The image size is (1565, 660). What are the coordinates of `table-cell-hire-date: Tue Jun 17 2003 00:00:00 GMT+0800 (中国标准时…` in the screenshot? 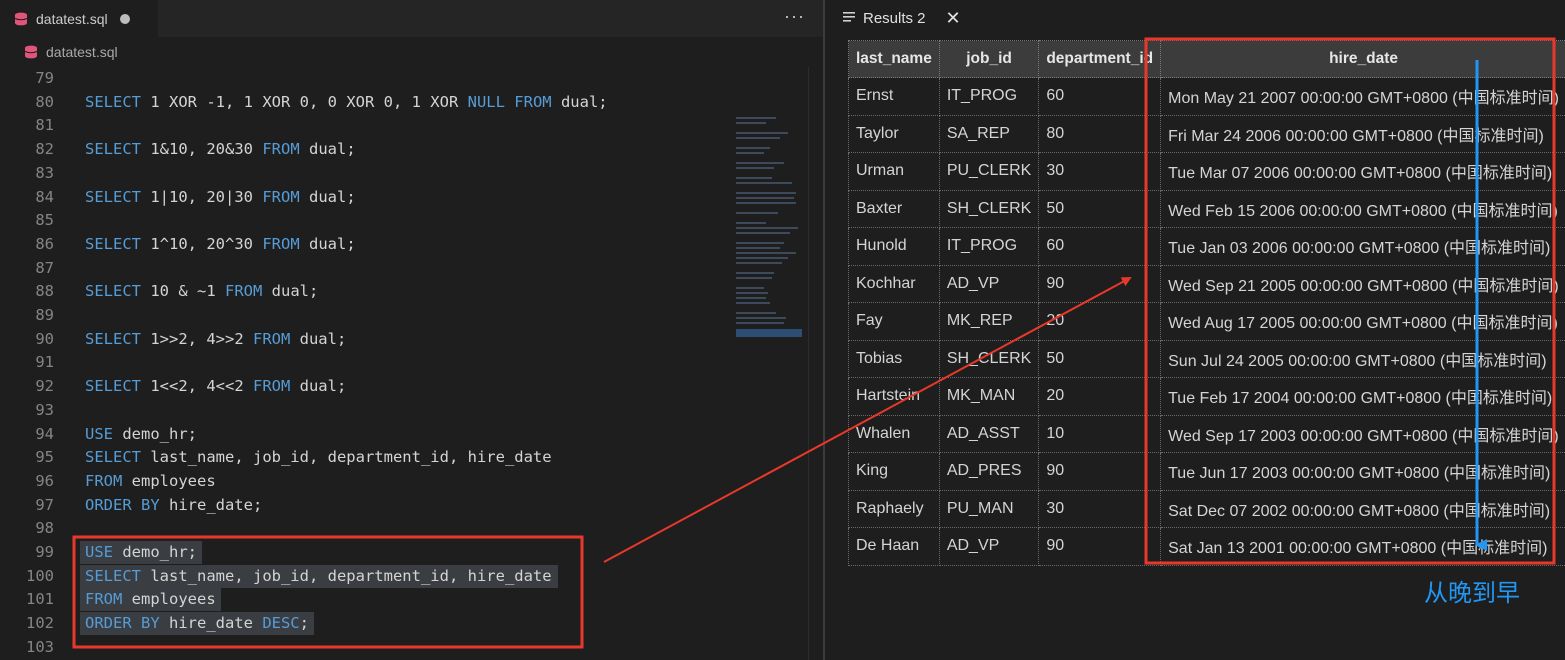 It's located at (1362, 471).